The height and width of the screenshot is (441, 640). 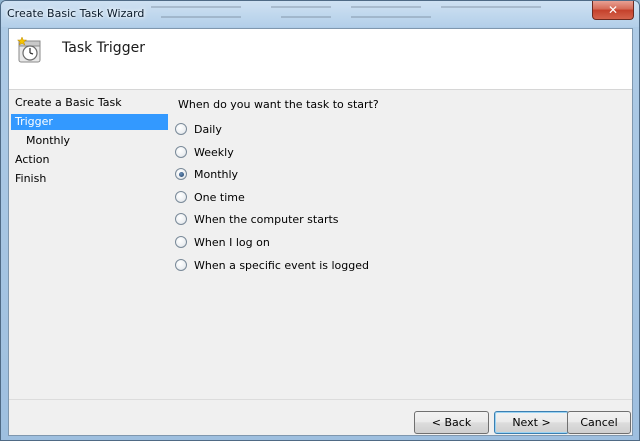 What do you see at coordinates (103, 48) in the screenshot?
I see `page-title: Task Trigger` at bounding box center [103, 48].